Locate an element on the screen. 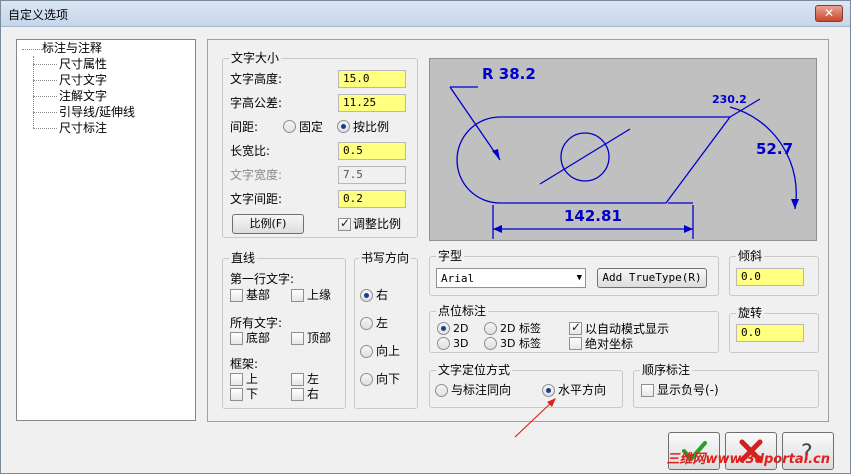 This screenshot has width=851, height=474. char-spacing-field: 0.2 is located at coordinates (372, 199).